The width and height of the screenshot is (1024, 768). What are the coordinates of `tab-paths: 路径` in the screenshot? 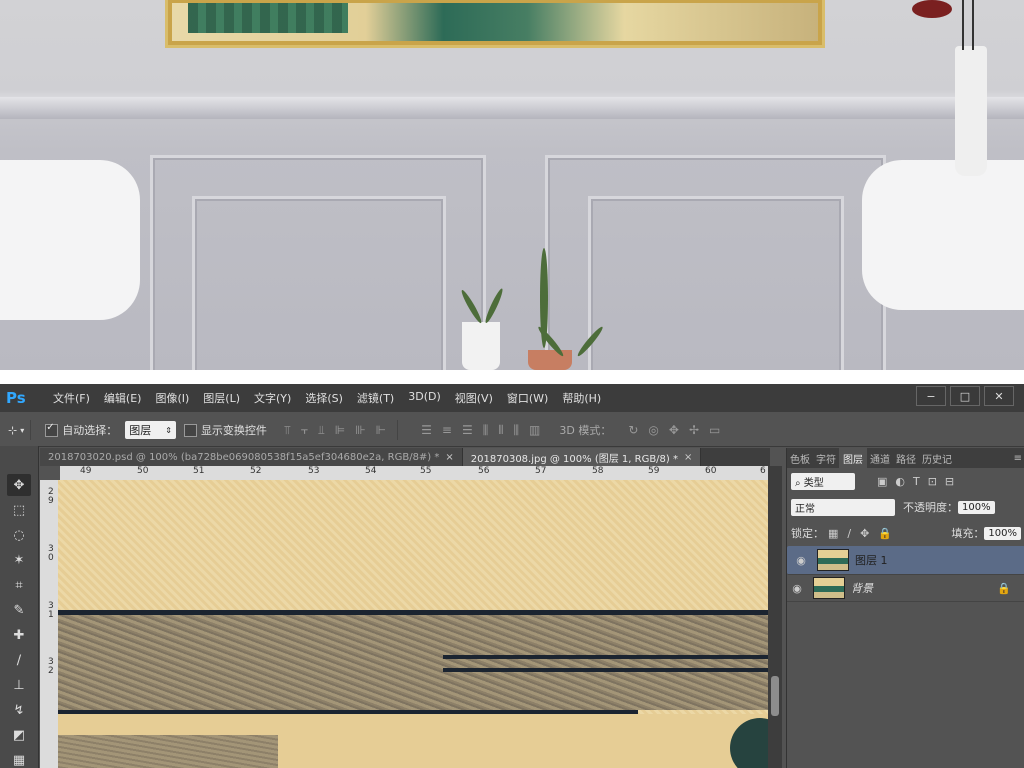 It's located at (906, 458).